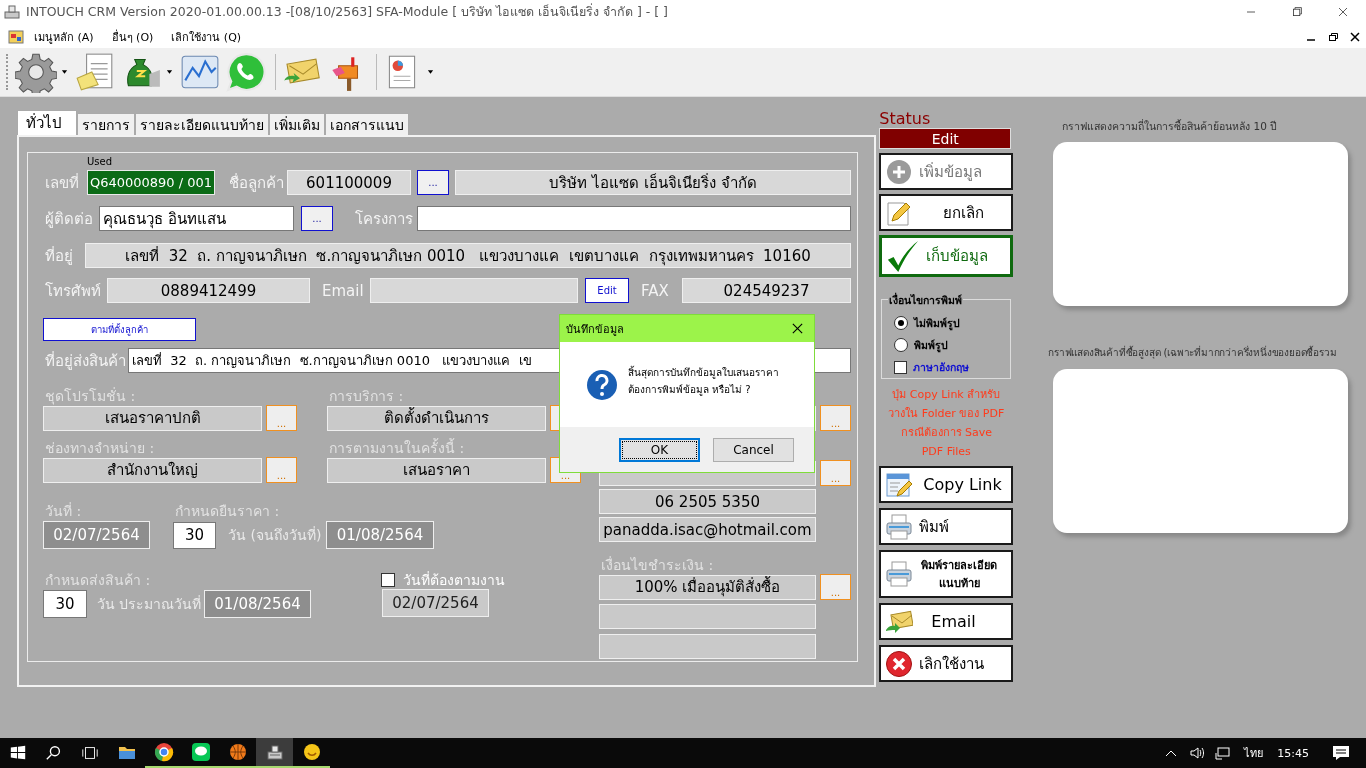  Describe the element at coordinates (634, 218) in the screenshot. I see `text-field` at that location.